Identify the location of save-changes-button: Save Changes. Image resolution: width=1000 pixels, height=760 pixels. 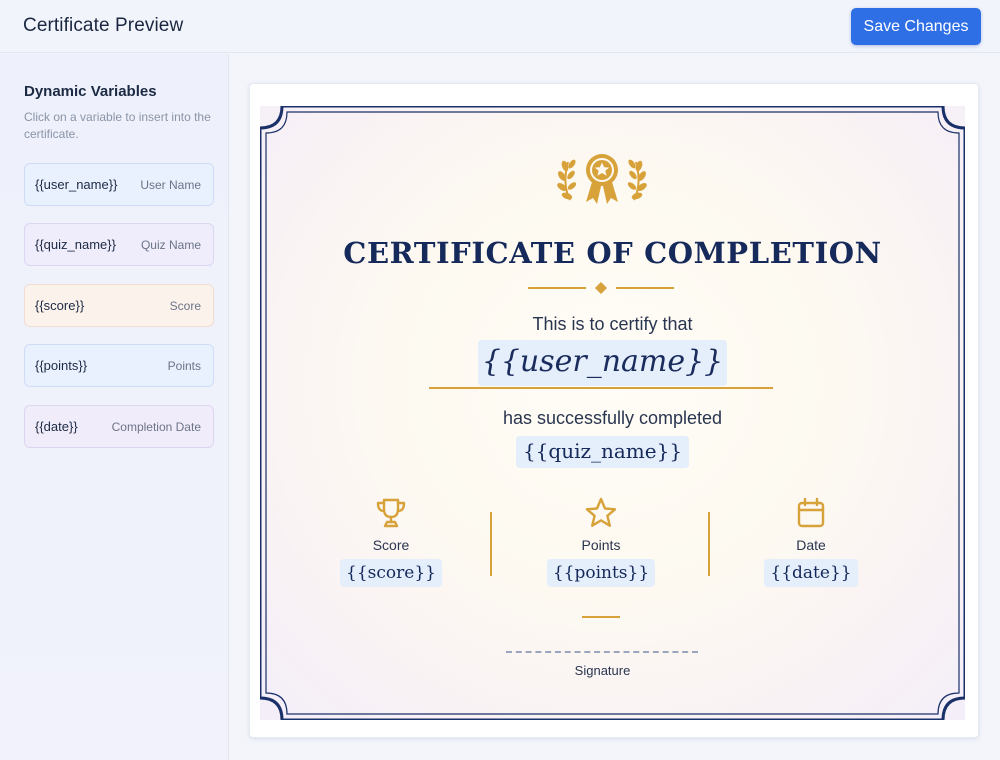
(916, 26).